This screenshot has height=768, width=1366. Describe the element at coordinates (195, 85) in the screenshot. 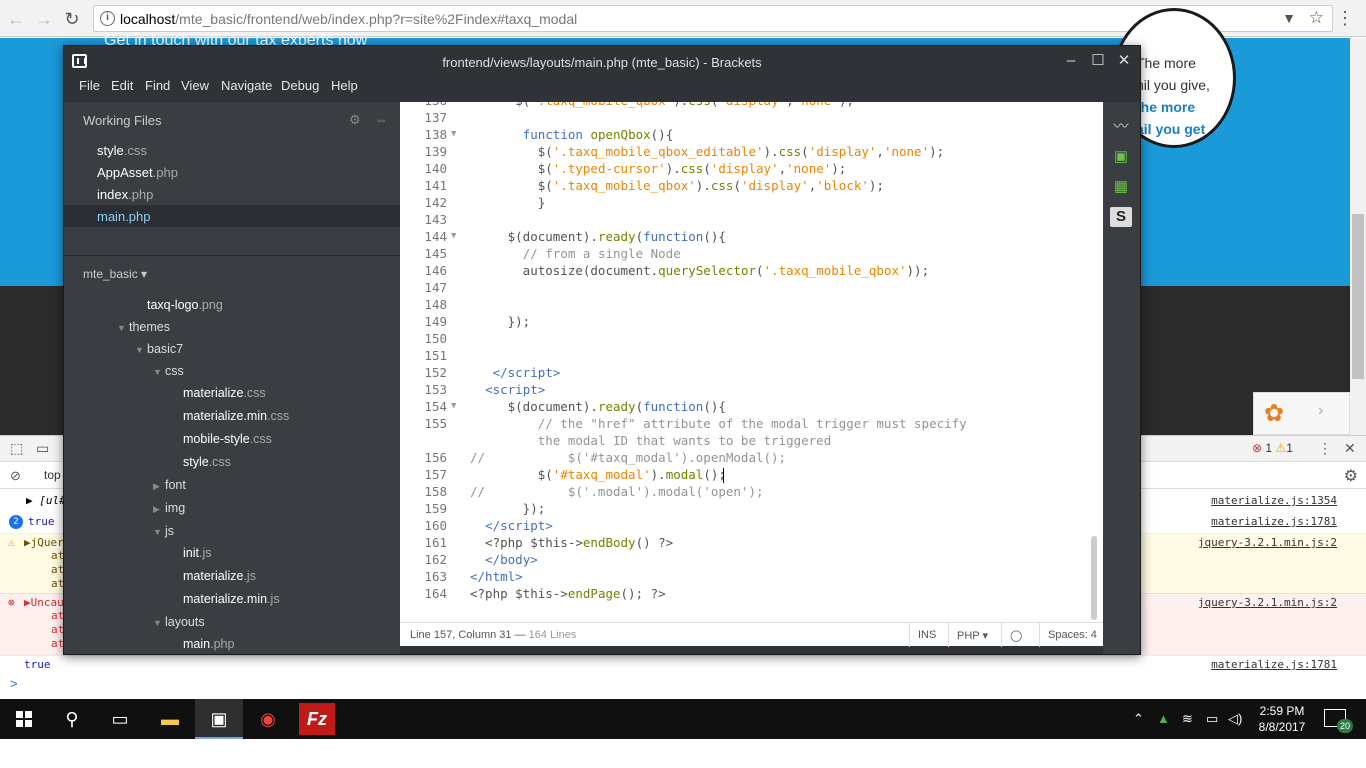

I see `menu-view: View` at that location.